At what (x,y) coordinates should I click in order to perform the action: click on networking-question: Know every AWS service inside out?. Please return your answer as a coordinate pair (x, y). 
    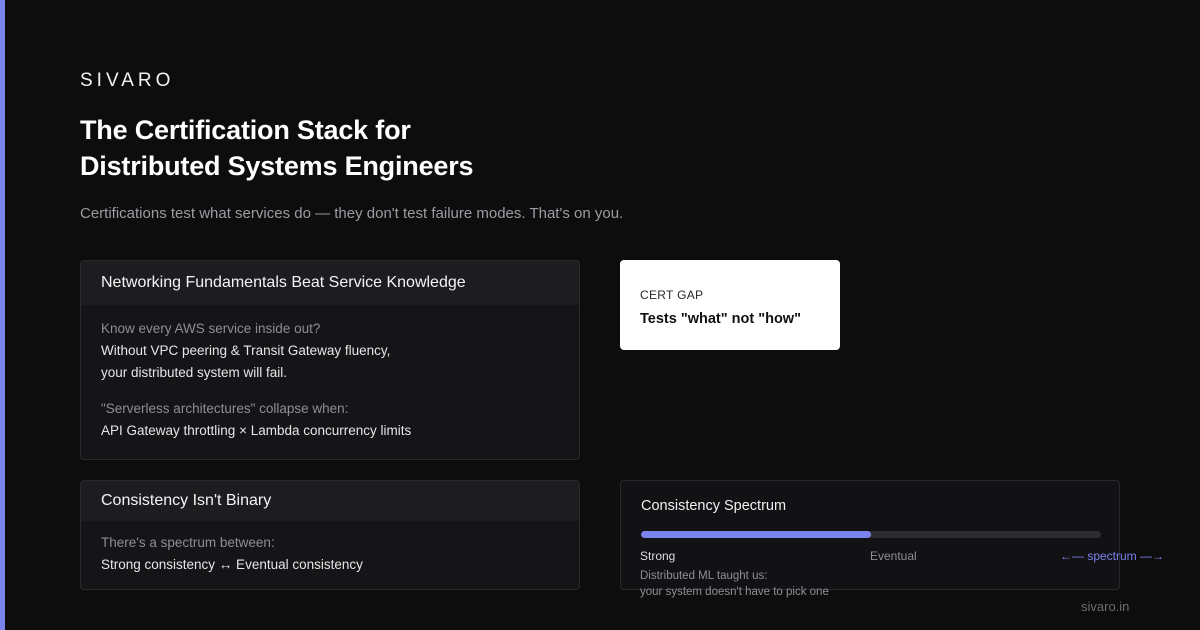
    Looking at the image, I should click on (211, 328).